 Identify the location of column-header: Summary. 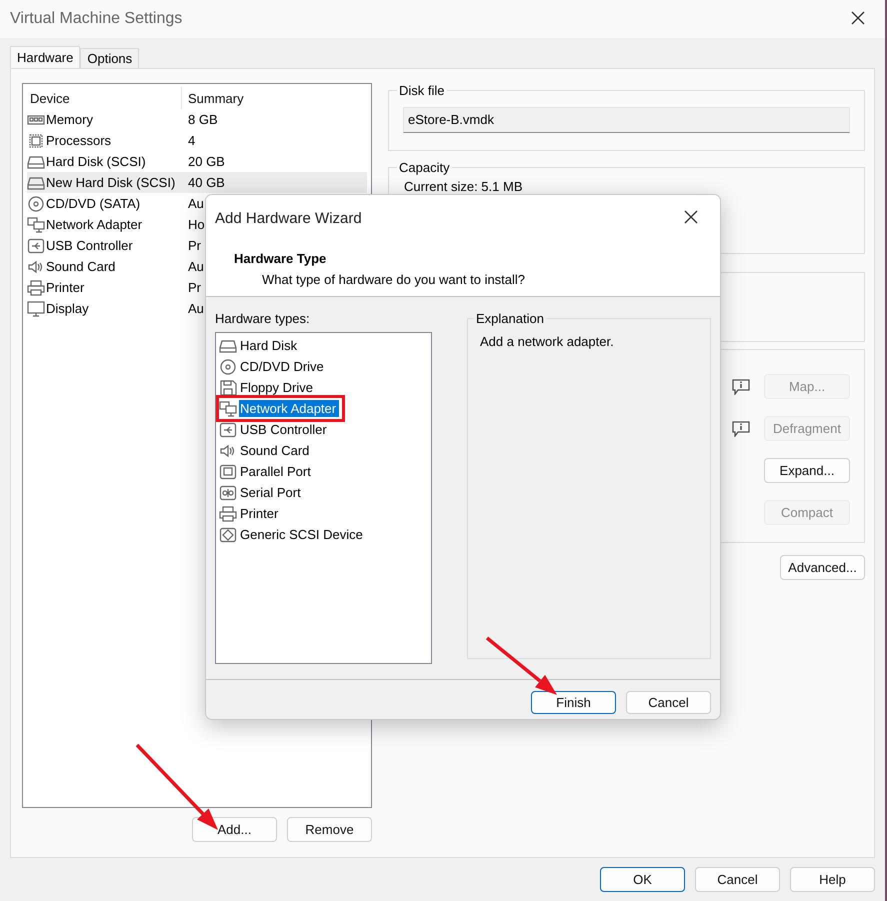
(274, 98).